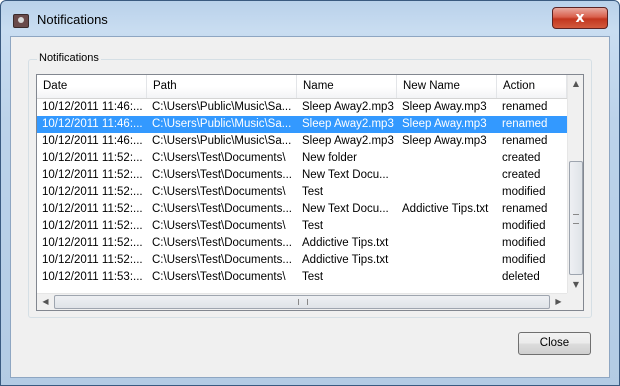  What do you see at coordinates (45, 302) in the screenshot?
I see `scroll-left-arrow-icon: ◀` at bounding box center [45, 302].